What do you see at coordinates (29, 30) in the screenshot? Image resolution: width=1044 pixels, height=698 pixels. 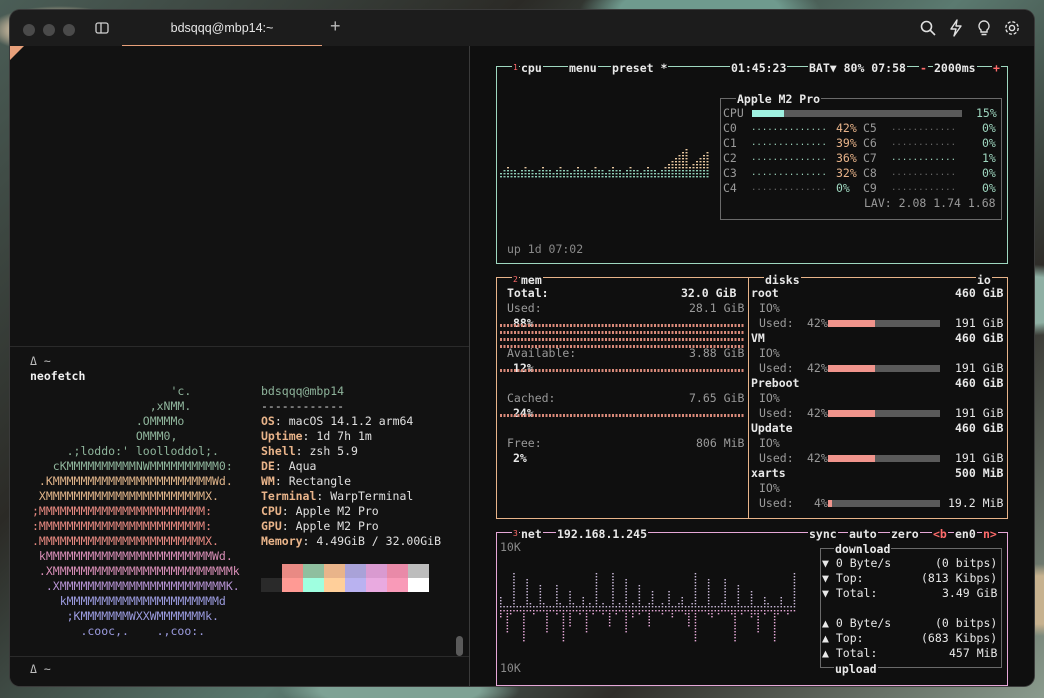 I see `close-window-button` at bounding box center [29, 30].